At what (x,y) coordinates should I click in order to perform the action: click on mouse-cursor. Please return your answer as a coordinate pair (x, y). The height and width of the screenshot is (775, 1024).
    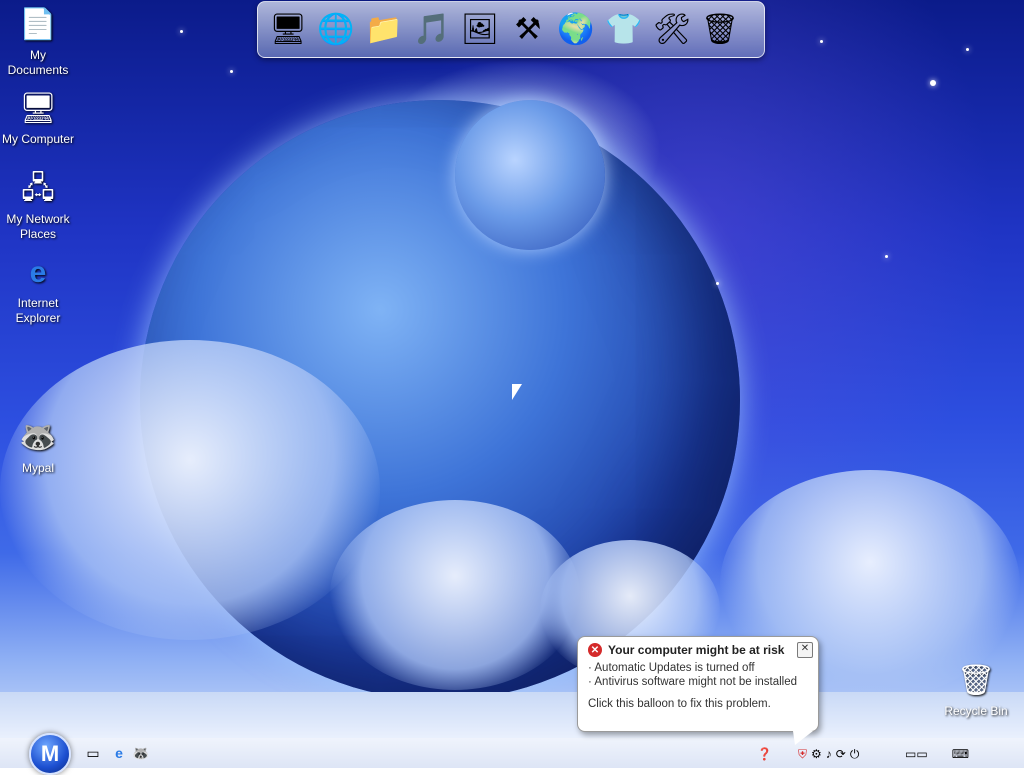
    Looking at the image, I should click on (517, 392).